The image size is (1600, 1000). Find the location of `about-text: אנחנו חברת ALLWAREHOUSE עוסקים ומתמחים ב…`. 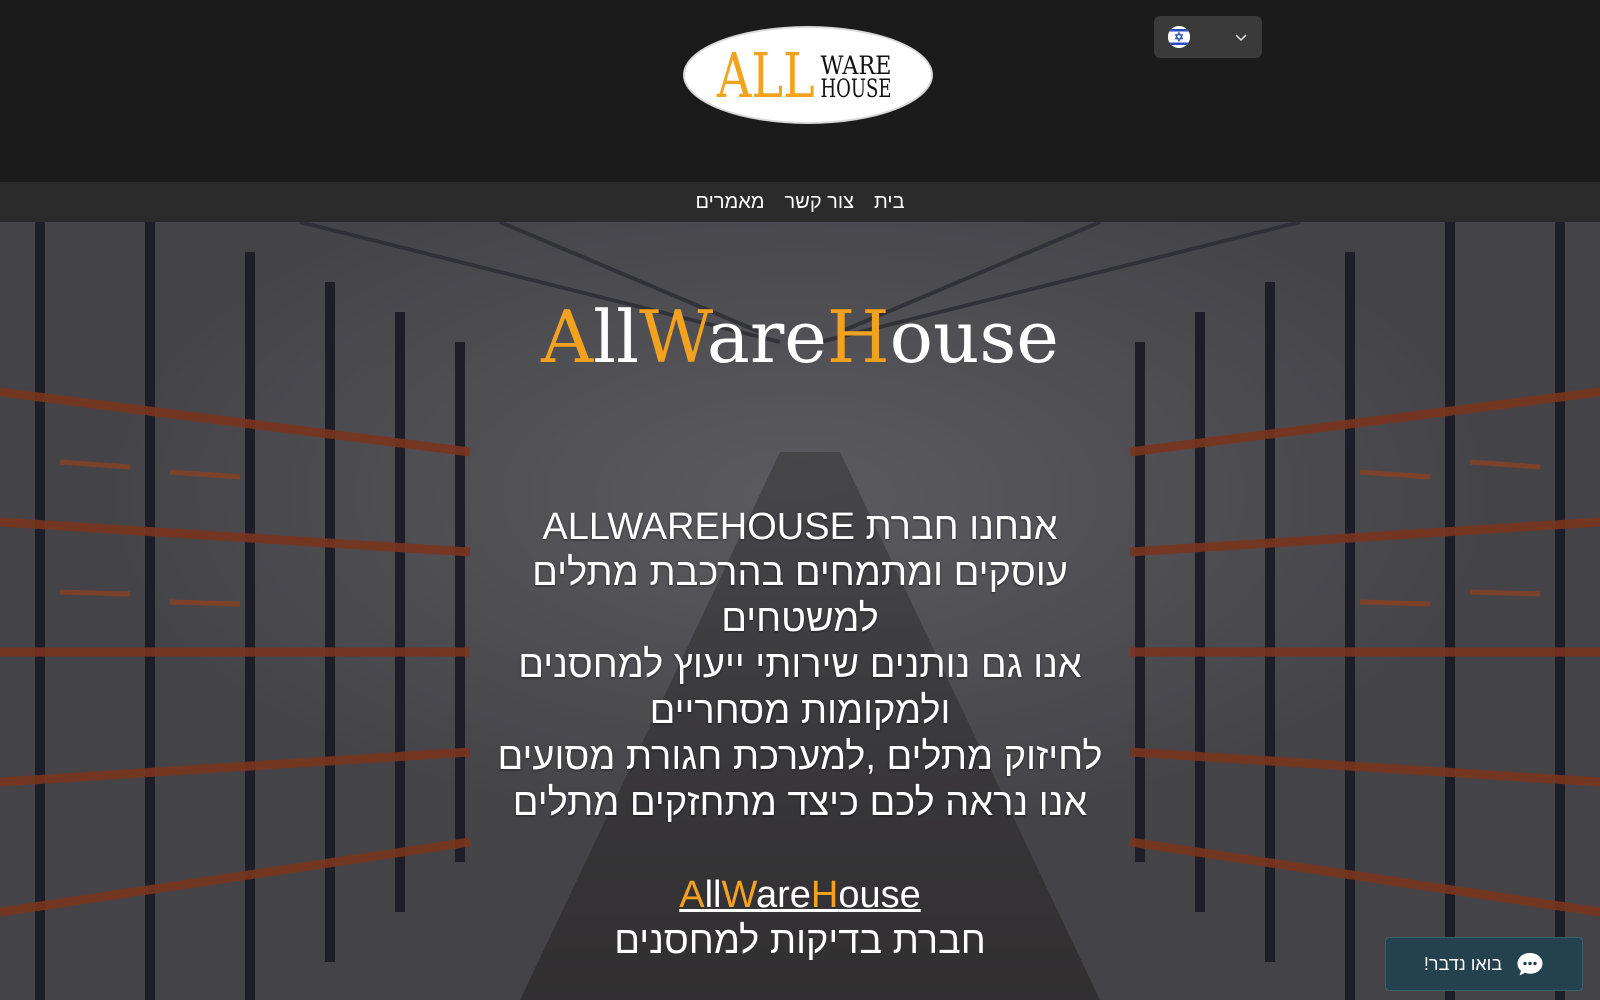

about-text: אנחנו חברת ALLWAREHOUSE עוסקים ומתמחים ב… is located at coordinates (800, 665).